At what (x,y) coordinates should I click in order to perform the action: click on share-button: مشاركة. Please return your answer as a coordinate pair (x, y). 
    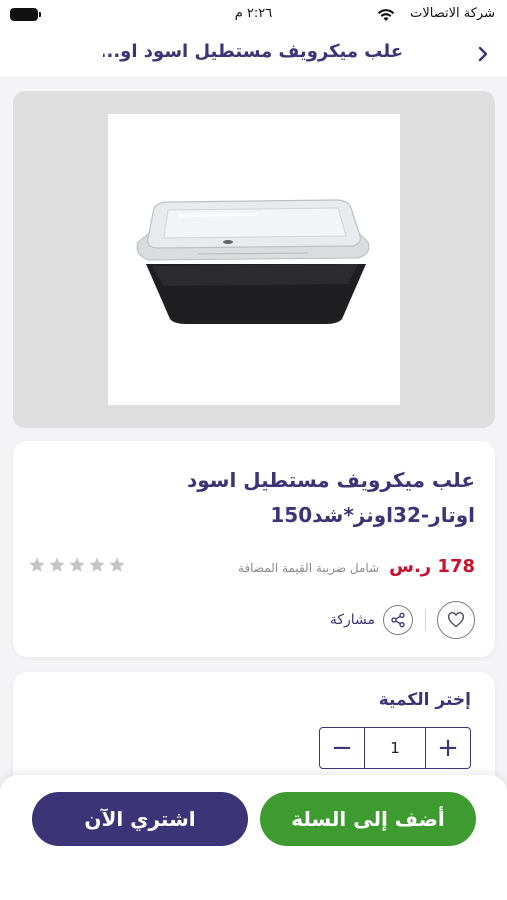
    Looking at the image, I should click on (371, 620).